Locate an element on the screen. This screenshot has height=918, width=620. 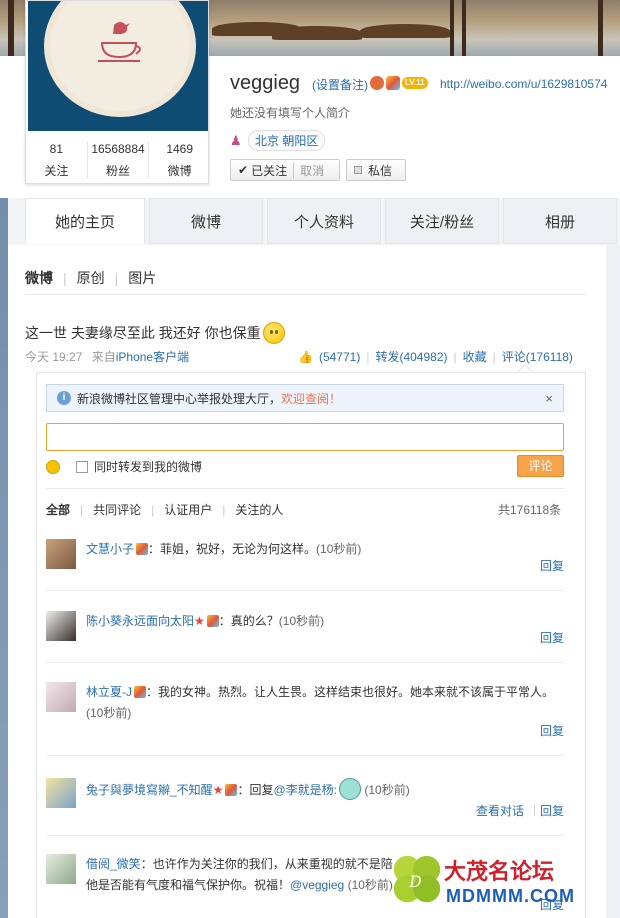
notice-bar: i 新浪微博社区管理中心举报处理大厅， 欢迎查阅！ × is located at coordinates (305, 398).